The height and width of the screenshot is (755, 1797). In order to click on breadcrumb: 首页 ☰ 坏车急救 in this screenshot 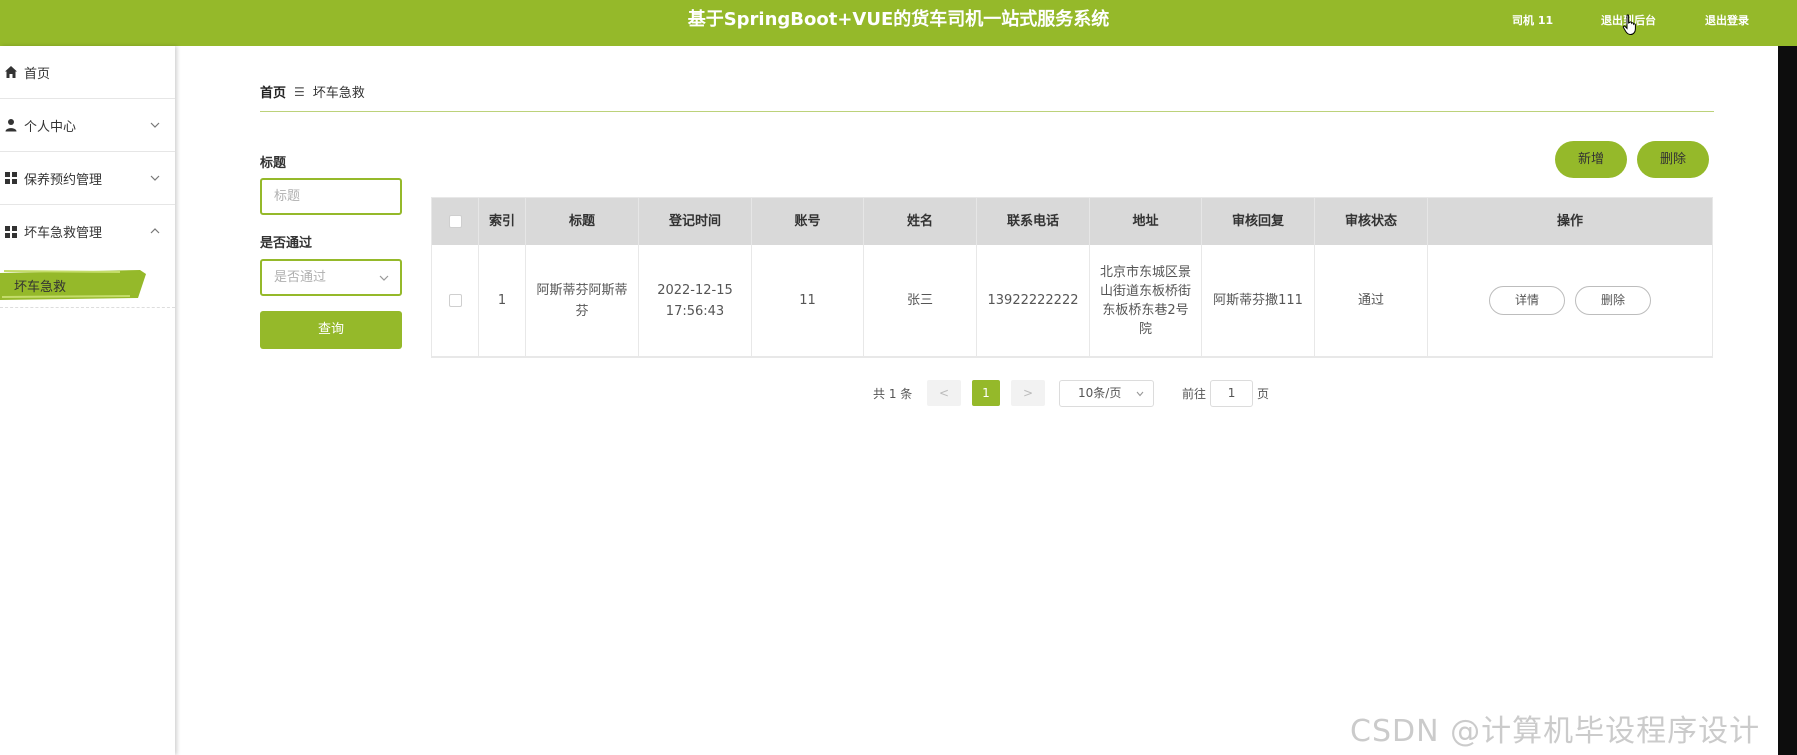, I will do `click(312, 92)`.